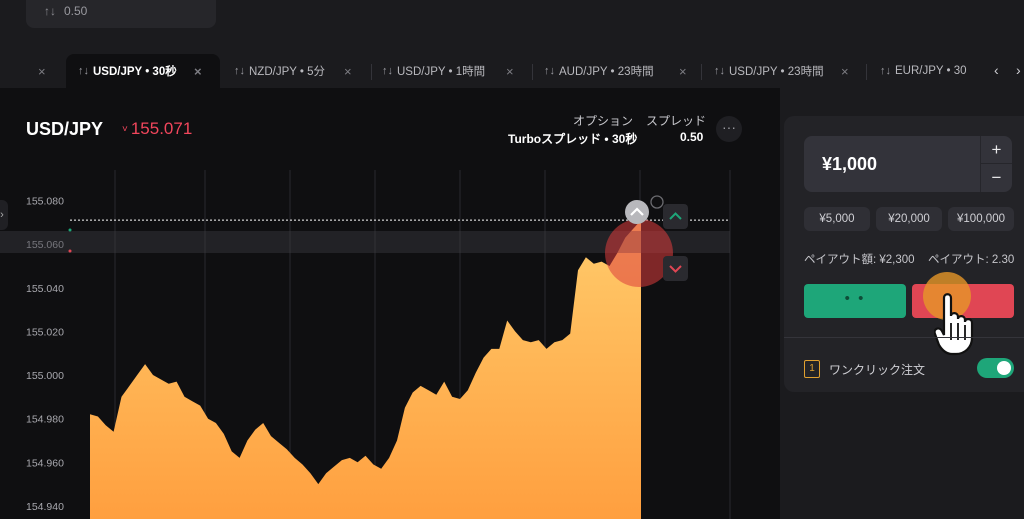 The width and height of the screenshot is (1024, 519). What do you see at coordinates (45, 289) in the screenshot?
I see `y-tick-label: 155.040` at bounding box center [45, 289].